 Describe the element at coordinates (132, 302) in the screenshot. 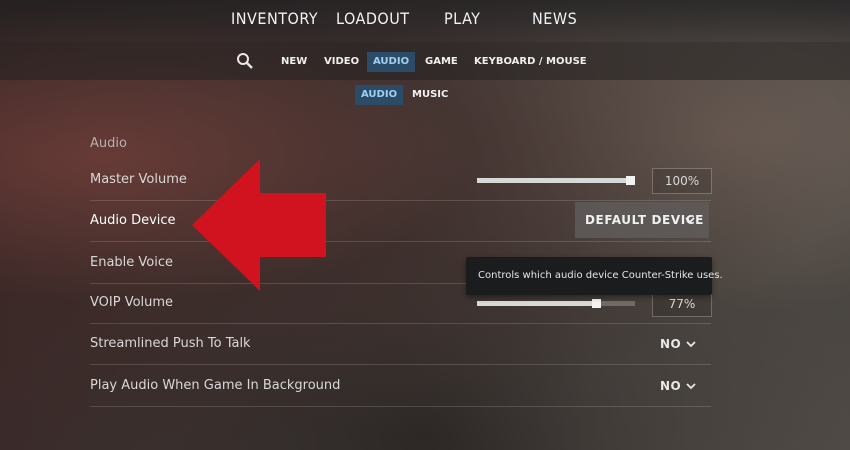

I see `voip-volume-label: VOIP Volume` at that location.